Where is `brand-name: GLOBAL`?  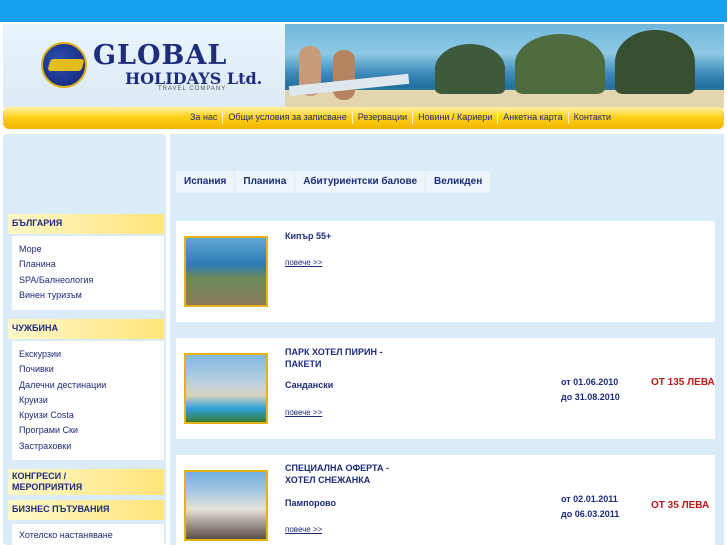 brand-name: GLOBAL is located at coordinates (160, 55).